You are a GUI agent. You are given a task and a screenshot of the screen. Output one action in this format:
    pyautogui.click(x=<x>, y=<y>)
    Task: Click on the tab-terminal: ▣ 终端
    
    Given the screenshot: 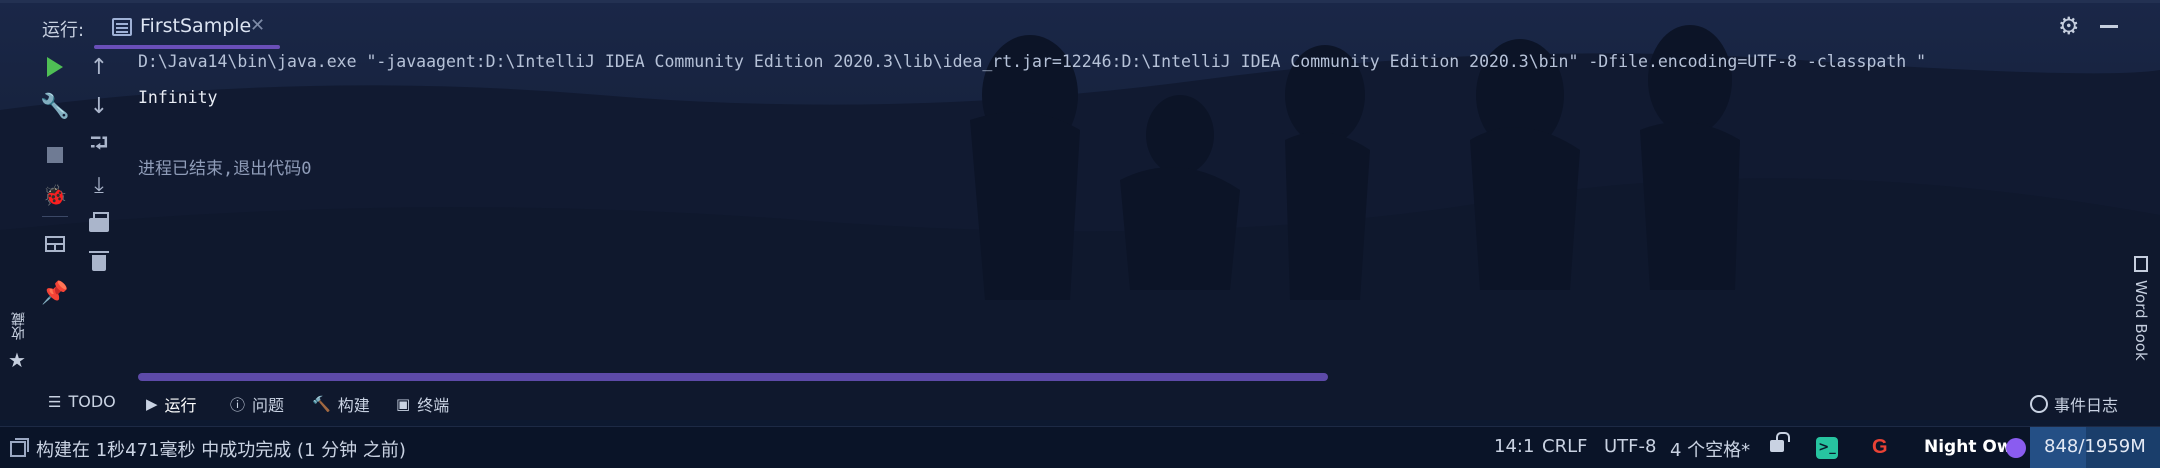 What is the action you would take?
    pyautogui.click(x=422, y=404)
    